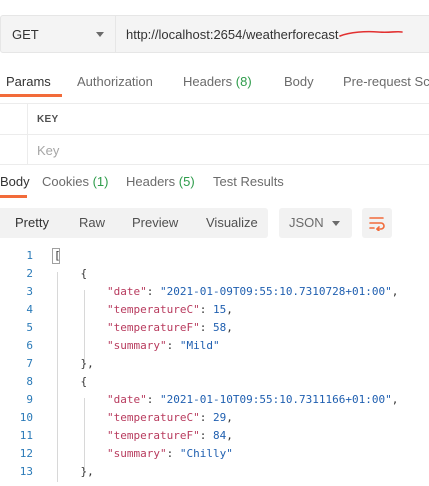  I want to click on key-input: Key, so click(48, 150).